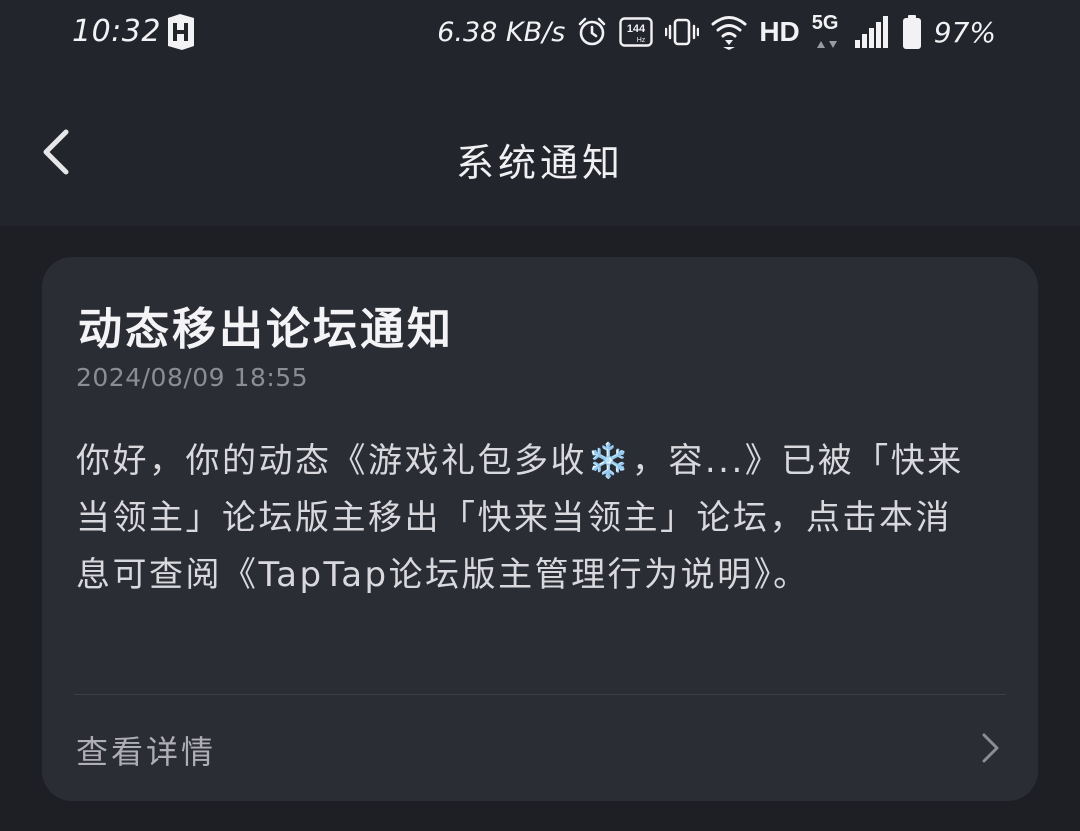 This screenshot has width=1080, height=831. I want to click on refresh-rate-icon: 144 Hz, so click(636, 32).